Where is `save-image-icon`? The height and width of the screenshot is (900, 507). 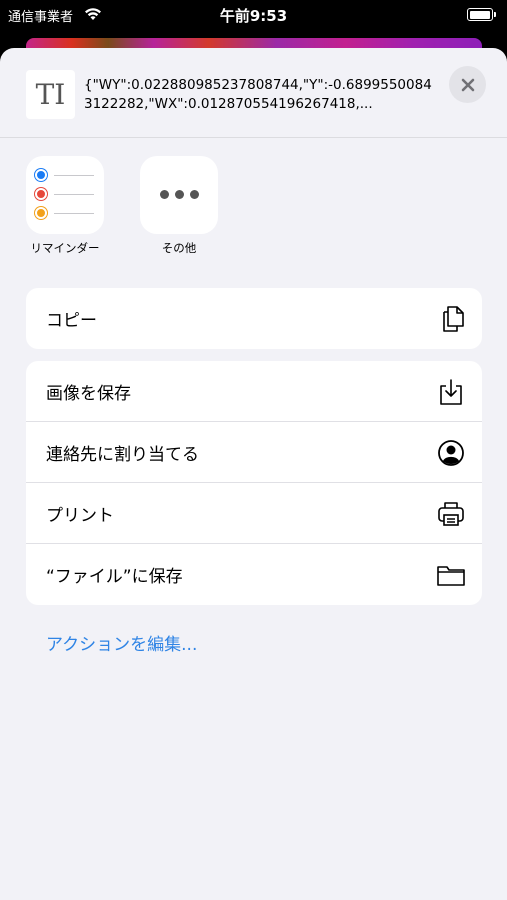
save-image-icon is located at coordinates (451, 392).